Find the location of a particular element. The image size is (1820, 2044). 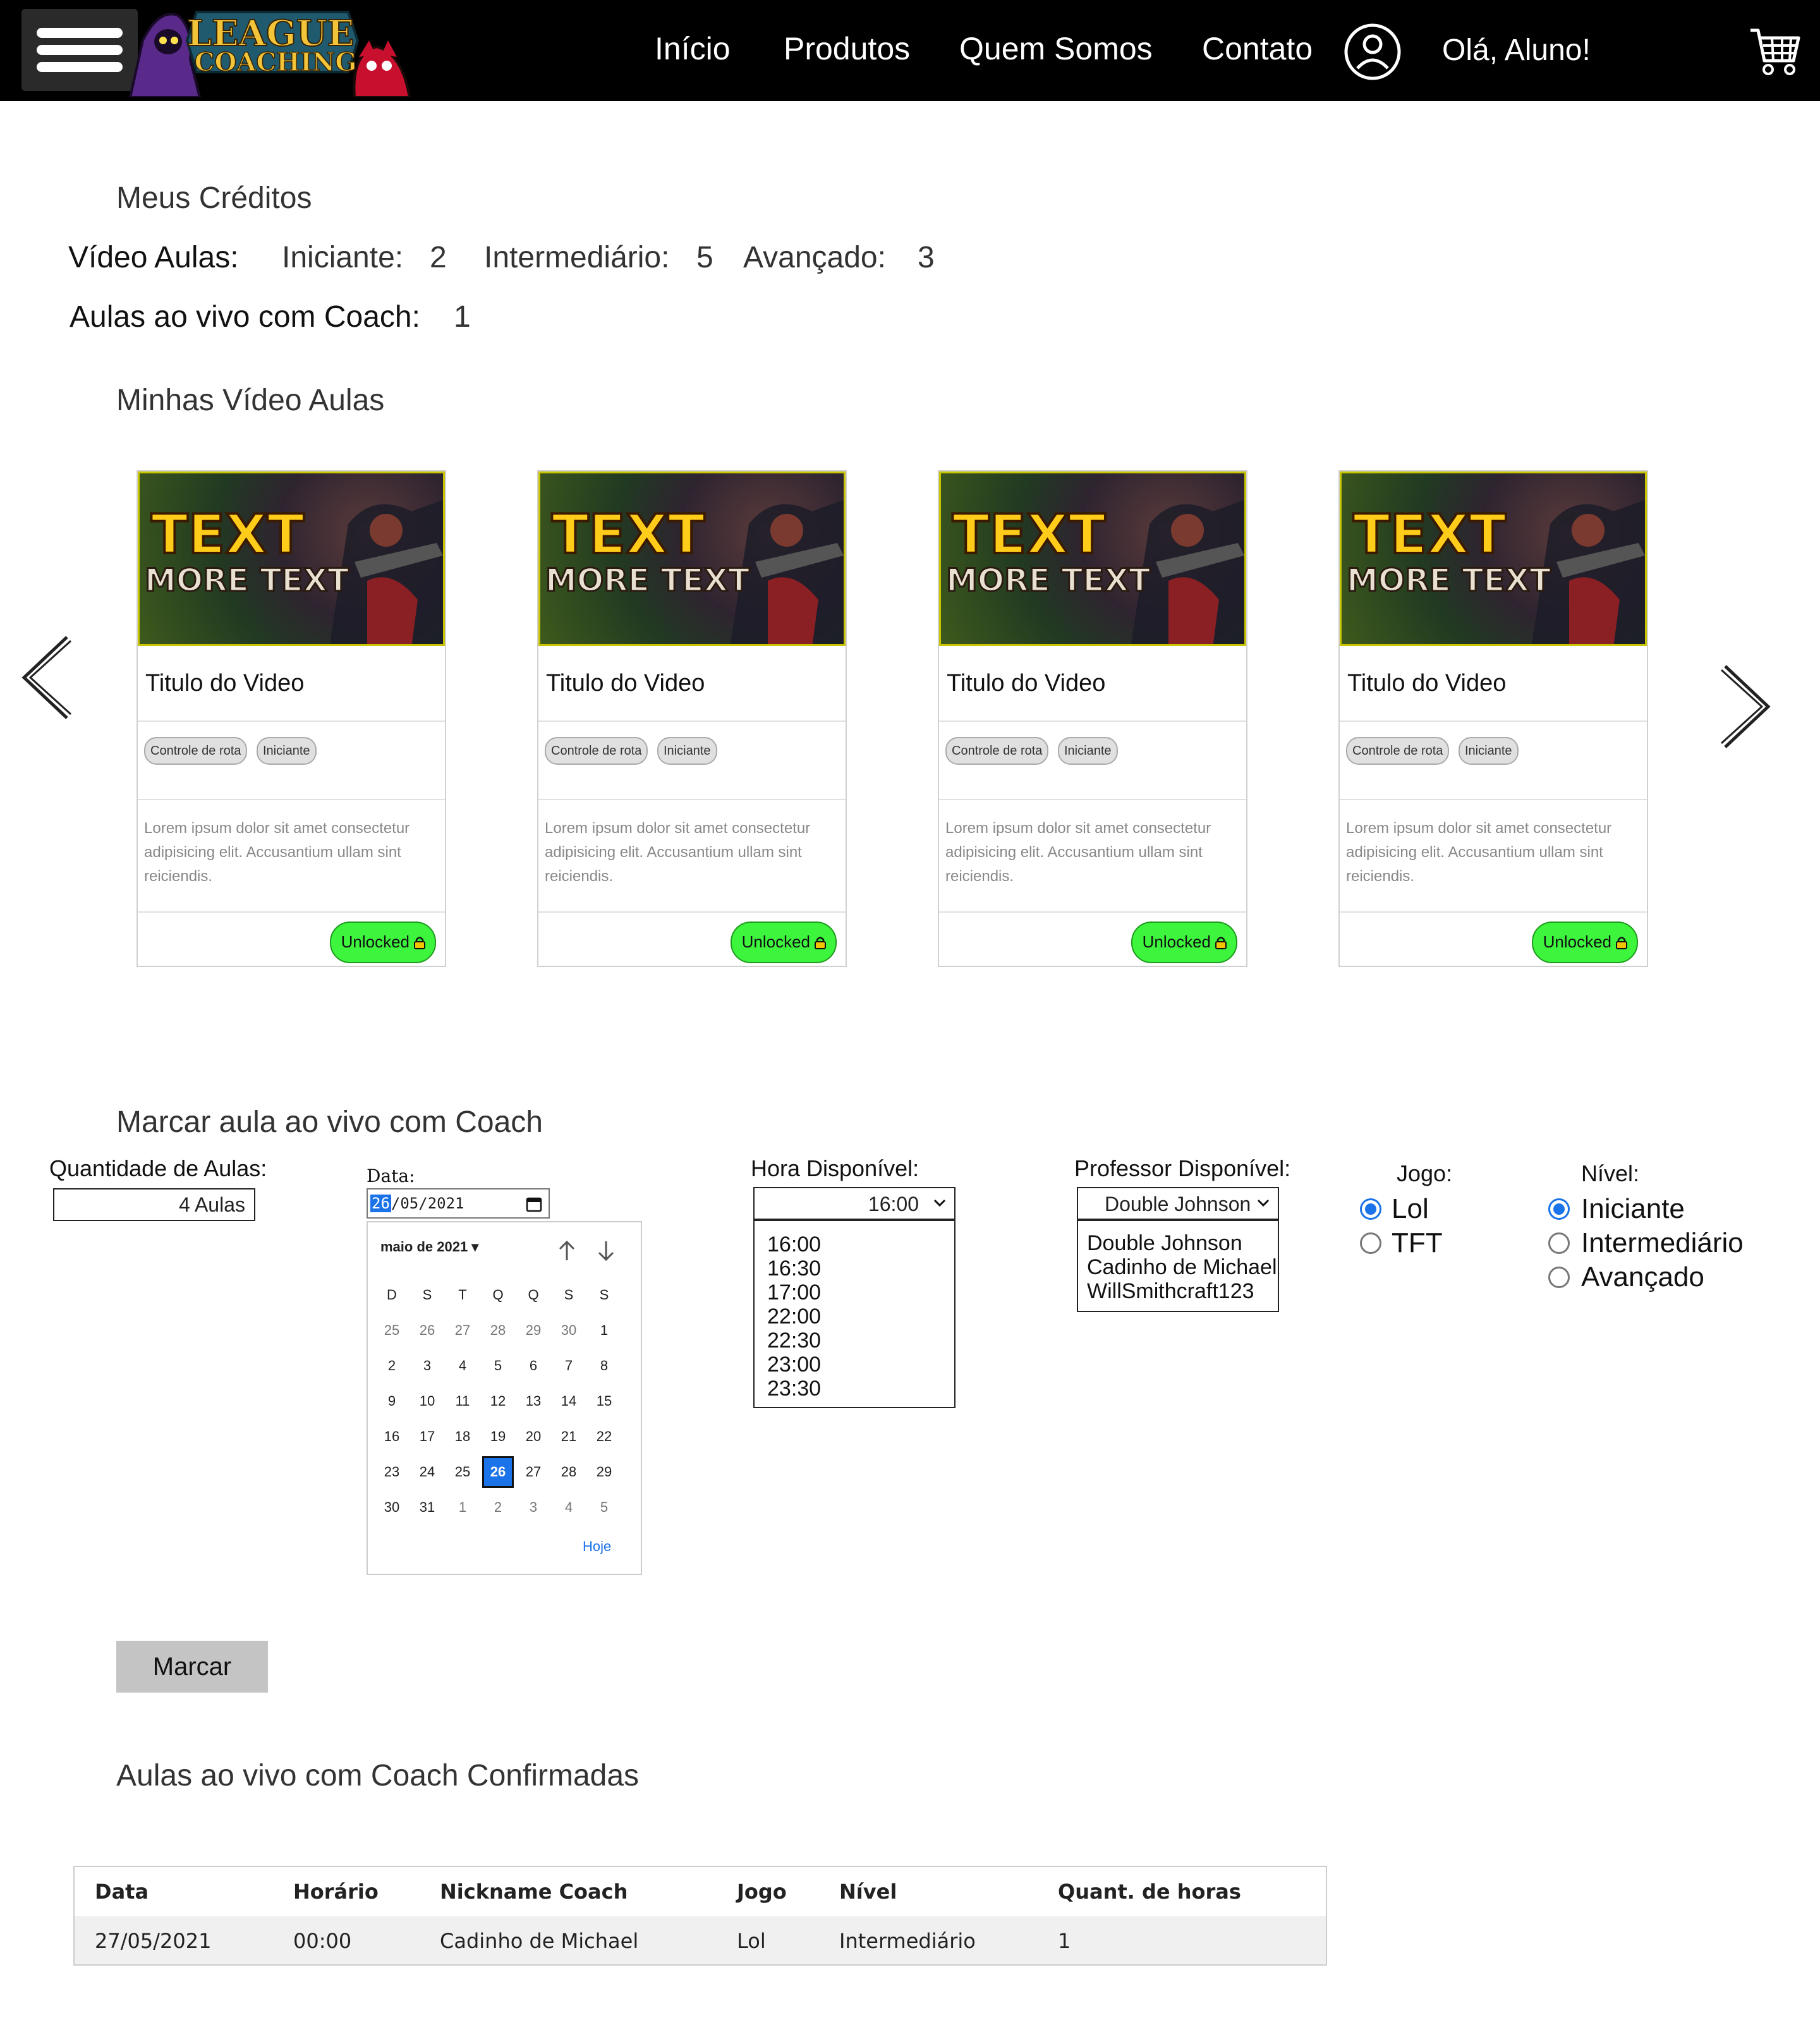

level-radio-avancado is located at coordinates (1559, 1278).